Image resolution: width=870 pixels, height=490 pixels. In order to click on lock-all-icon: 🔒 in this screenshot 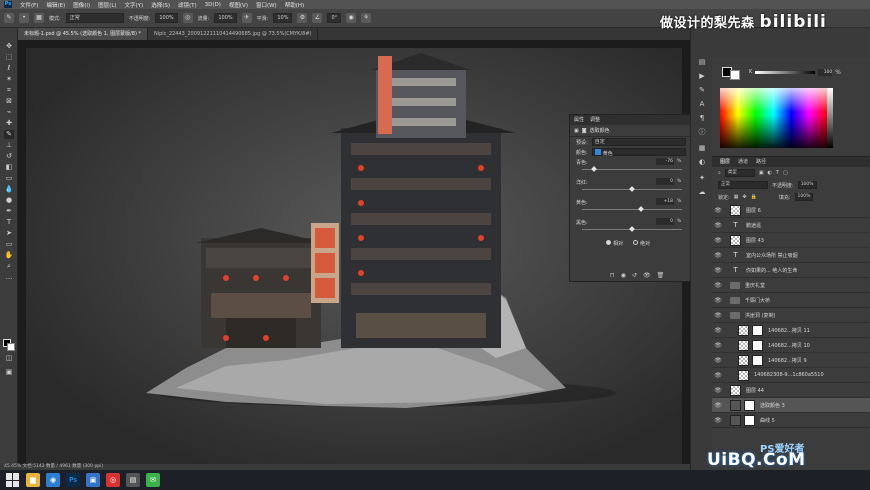, I will do `click(754, 197)`.